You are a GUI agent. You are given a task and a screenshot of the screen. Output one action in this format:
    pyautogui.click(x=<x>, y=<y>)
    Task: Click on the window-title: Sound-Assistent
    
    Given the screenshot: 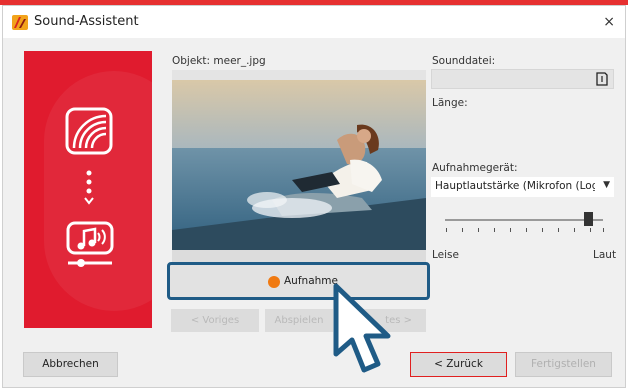 What is the action you would take?
    pyautogui.click(x=86, y=21)
    